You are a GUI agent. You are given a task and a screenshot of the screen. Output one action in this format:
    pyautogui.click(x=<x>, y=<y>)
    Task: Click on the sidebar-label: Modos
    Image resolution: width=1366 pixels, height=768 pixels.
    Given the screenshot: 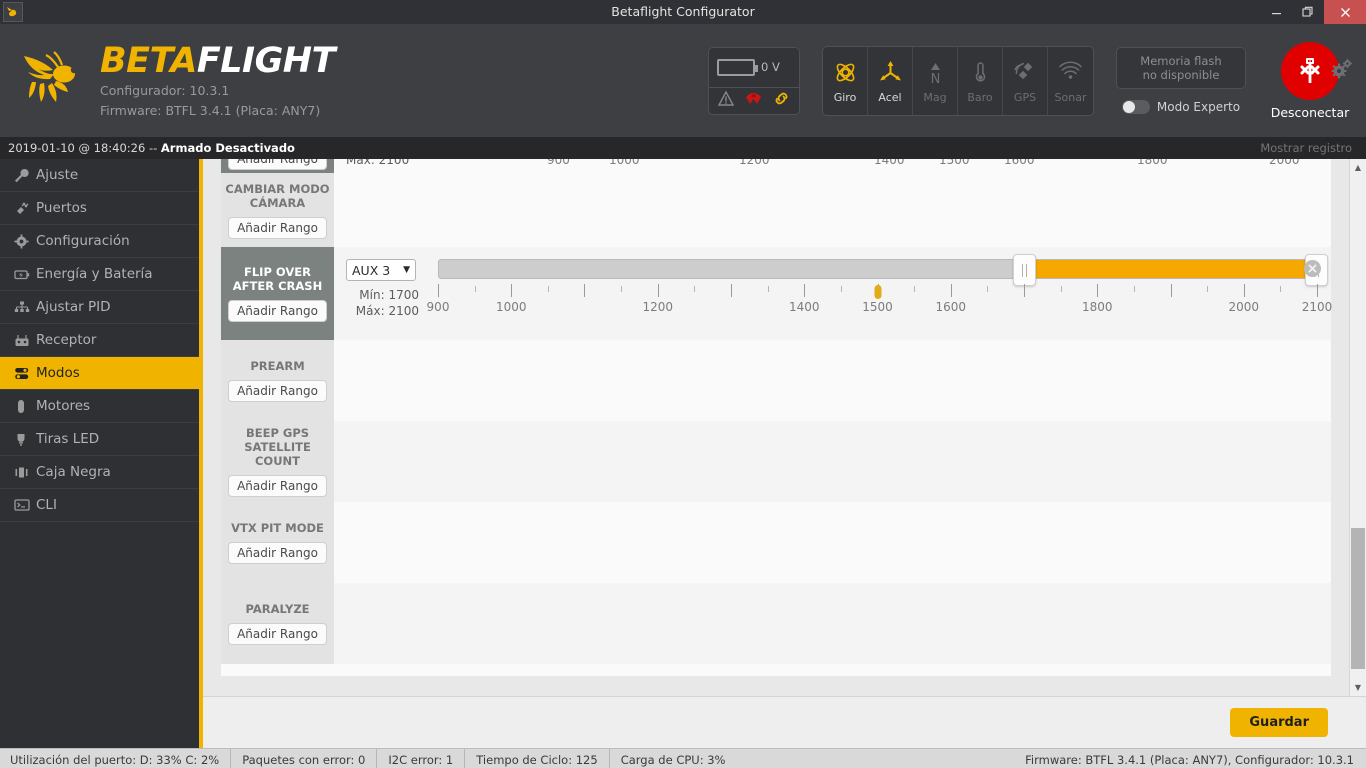 What is the action you would take?
    pyautogui.click(x=58, y=373)
    